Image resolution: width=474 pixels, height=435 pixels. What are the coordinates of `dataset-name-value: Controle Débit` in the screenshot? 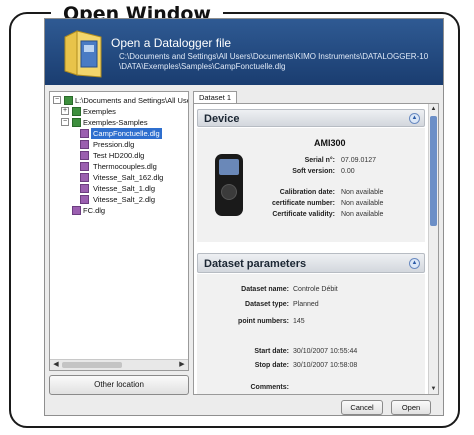 It's located at (315, 289).